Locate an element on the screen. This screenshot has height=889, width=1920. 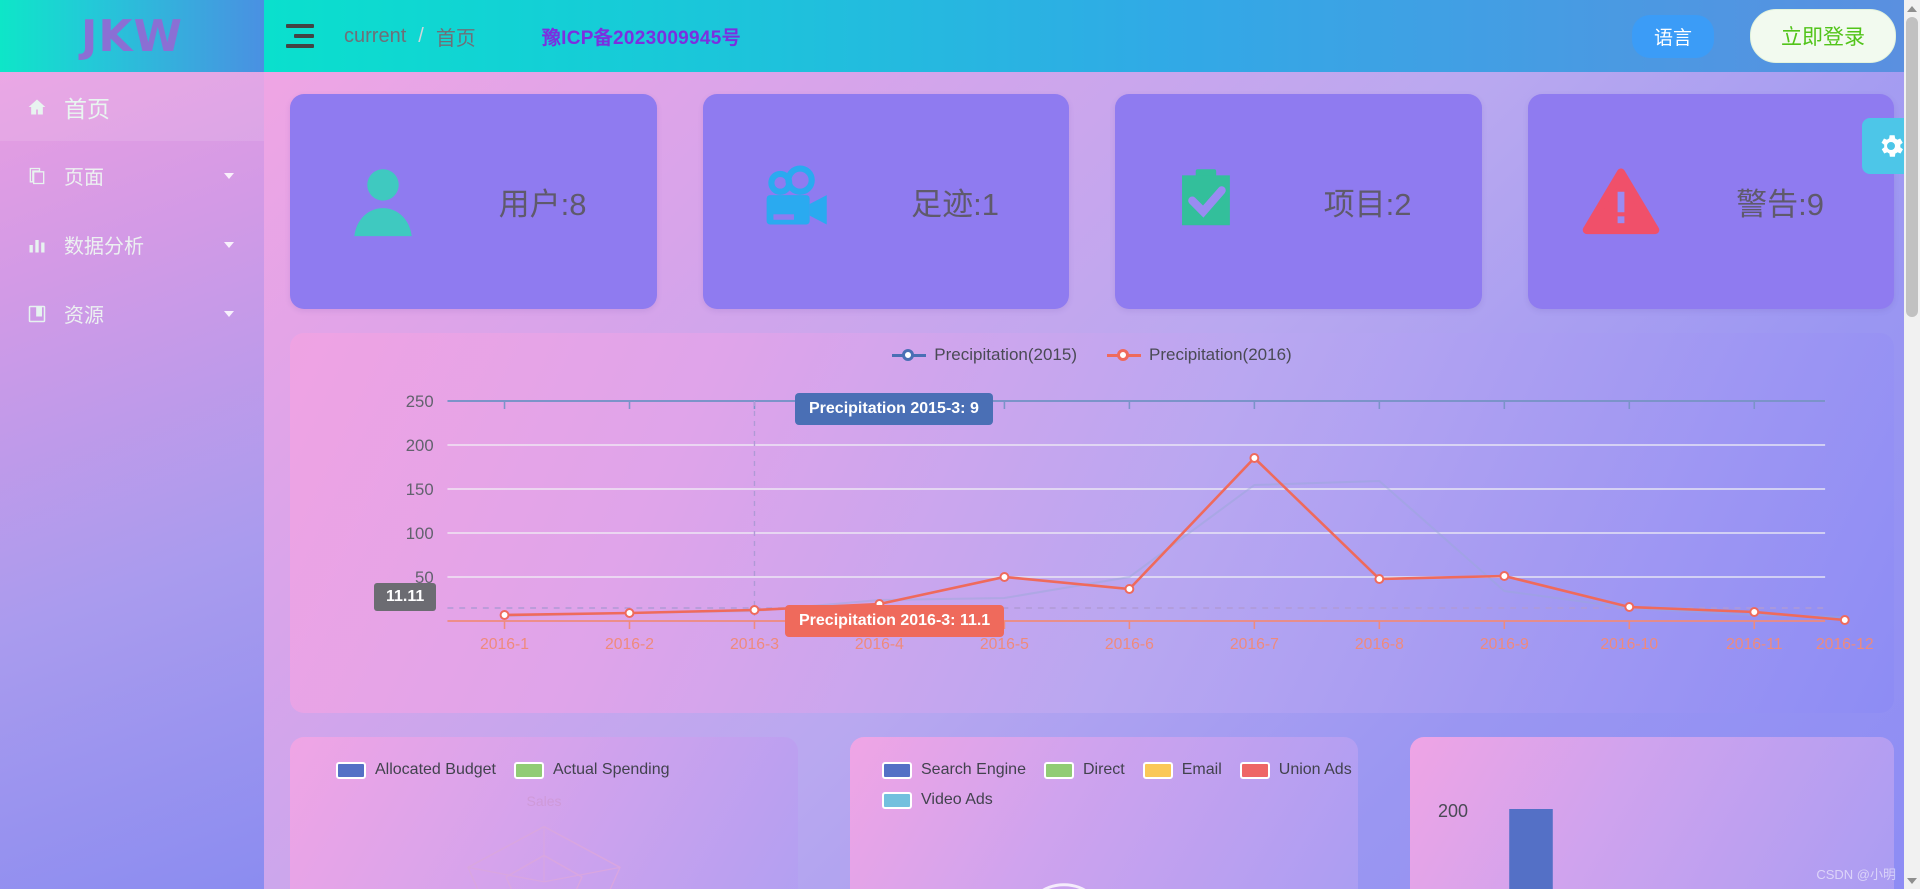
svg-text: 2015-8 is located at coordinates (1379, 384).